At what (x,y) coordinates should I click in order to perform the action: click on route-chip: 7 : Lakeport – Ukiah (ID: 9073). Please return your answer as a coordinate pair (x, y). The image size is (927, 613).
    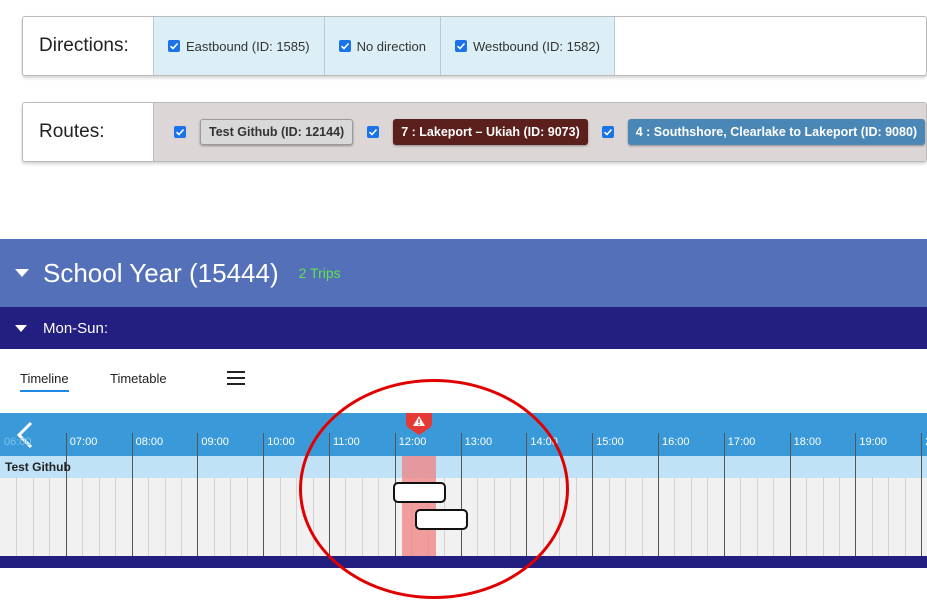
    Looking at the image, I should click on (490, 132).